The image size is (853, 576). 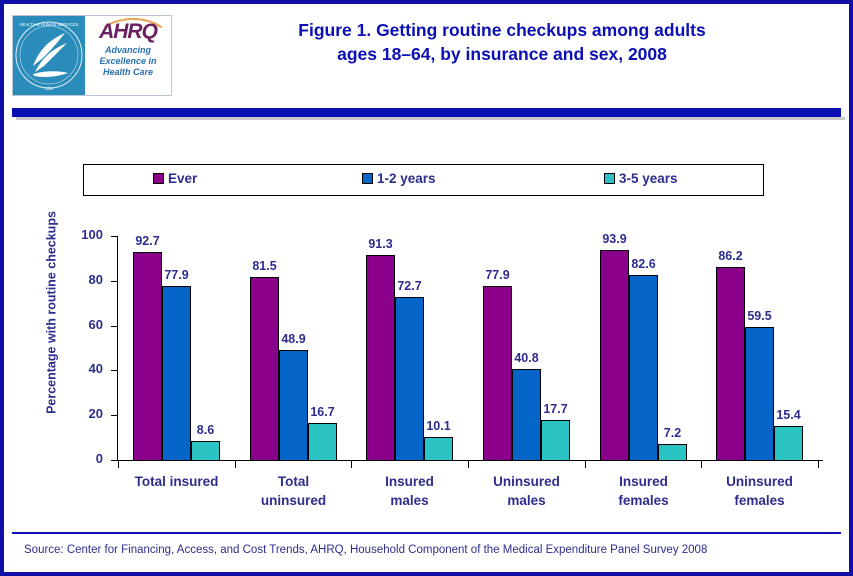 What do you see at coordinates (92, 234) in the screenshot?
I see `y-tick-label: 100` at bounding box center [92, 234].